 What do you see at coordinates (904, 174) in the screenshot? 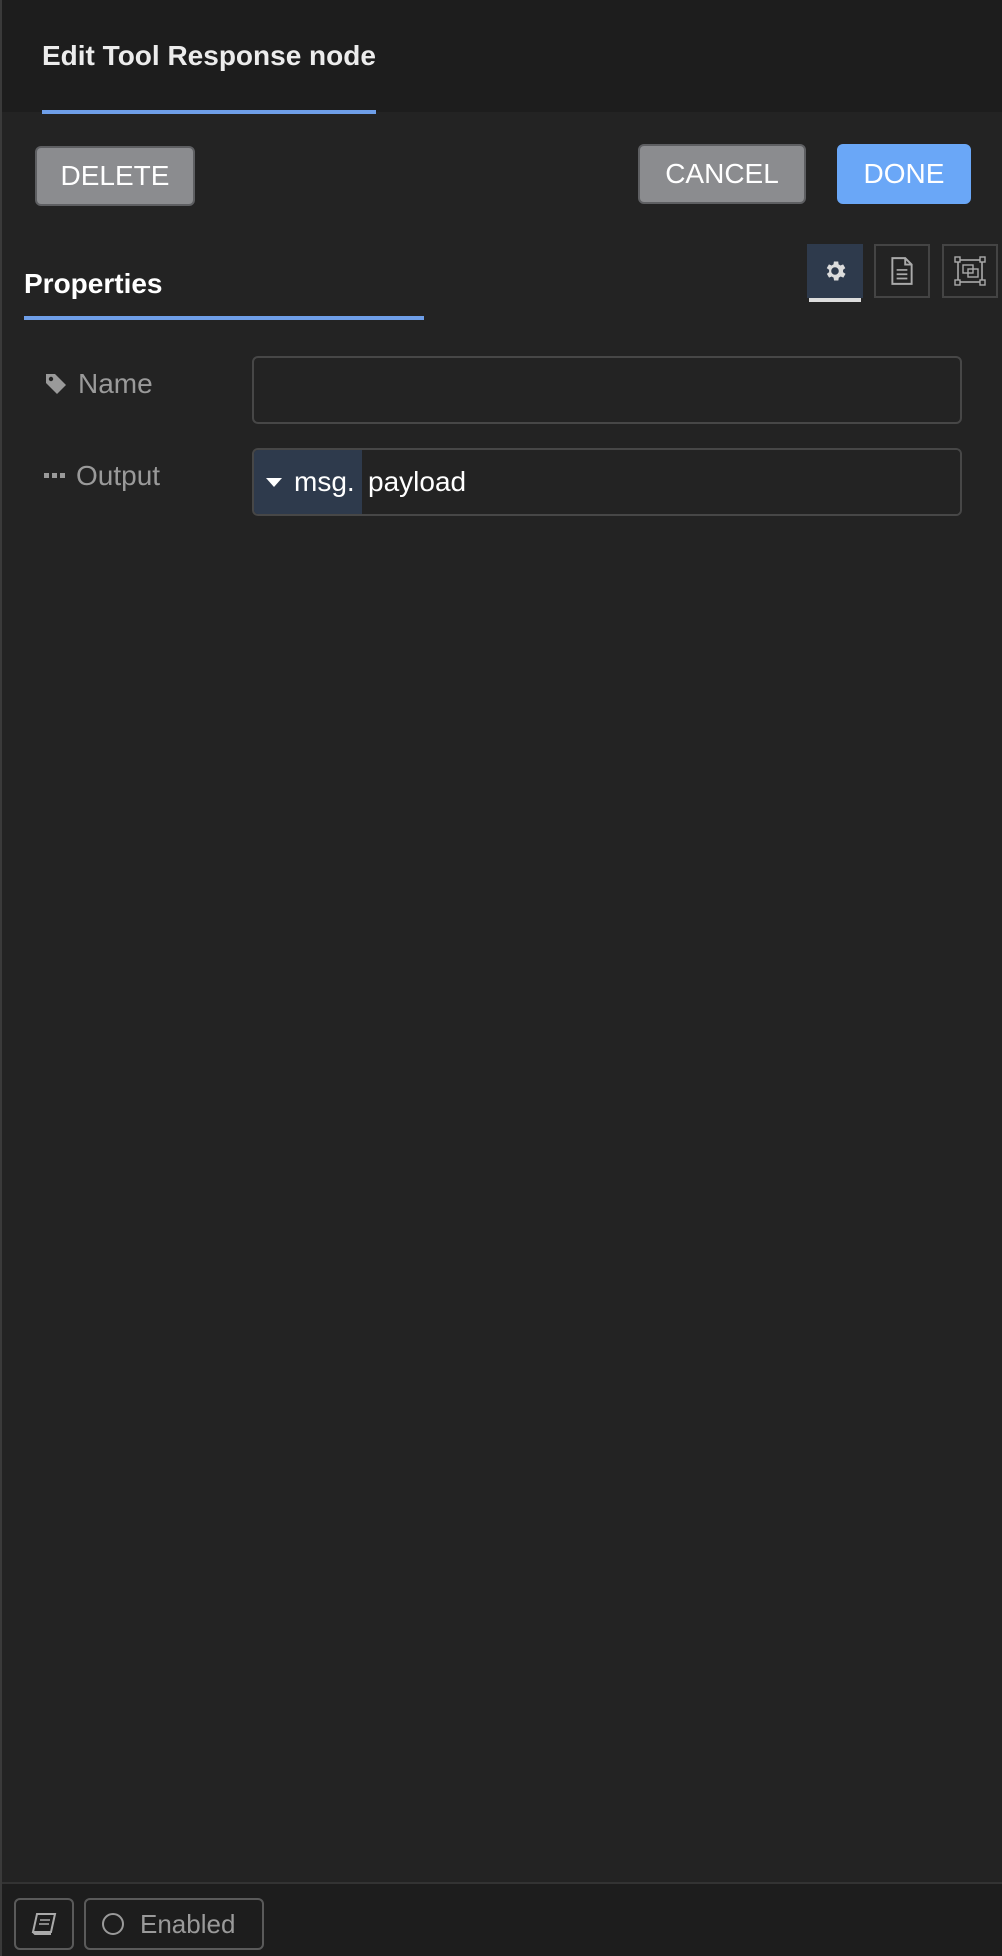
I see `done-button: DONE` at bounding box center [904, 174].